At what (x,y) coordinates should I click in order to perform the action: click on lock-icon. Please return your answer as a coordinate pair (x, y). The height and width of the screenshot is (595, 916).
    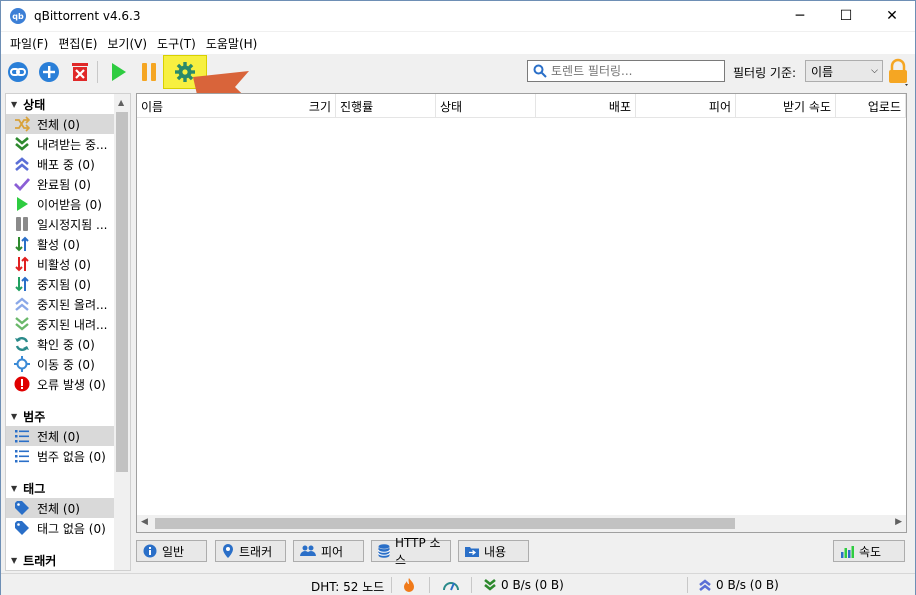
    Looking at the image, I should click on (898, 72).